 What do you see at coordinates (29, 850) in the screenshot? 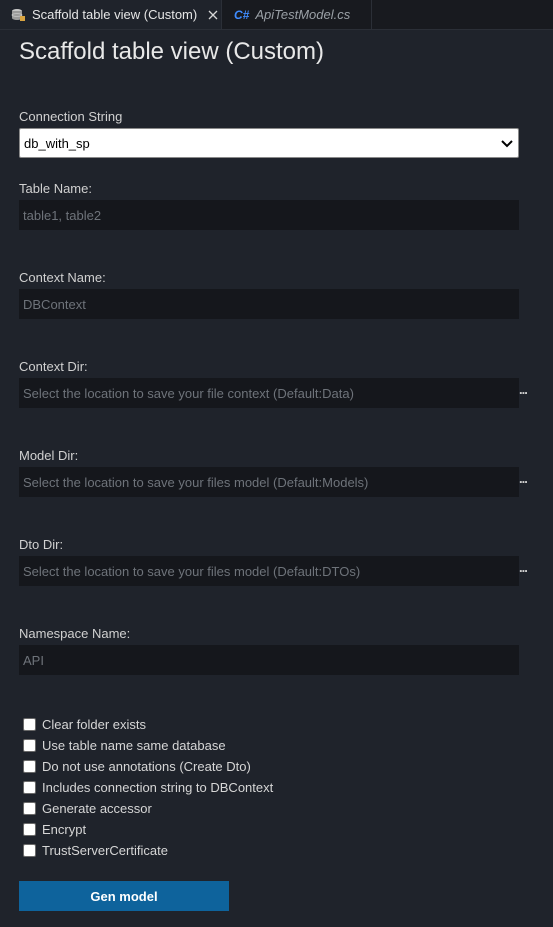
I see `trust-server-certificate-checkbox` at bounding box center [29, 850].